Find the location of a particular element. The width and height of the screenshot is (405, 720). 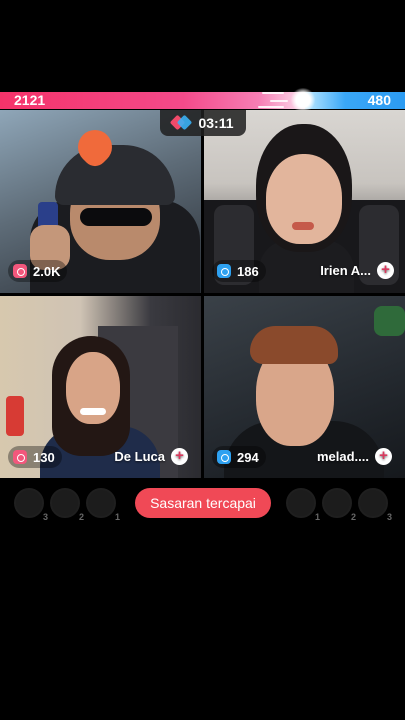

gift-count-badge: 294 is located at coordinates (239, 457).